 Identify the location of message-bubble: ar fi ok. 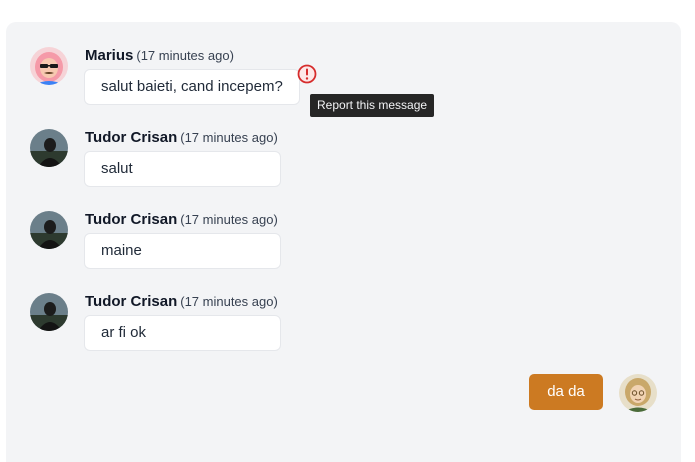
(182, 333).